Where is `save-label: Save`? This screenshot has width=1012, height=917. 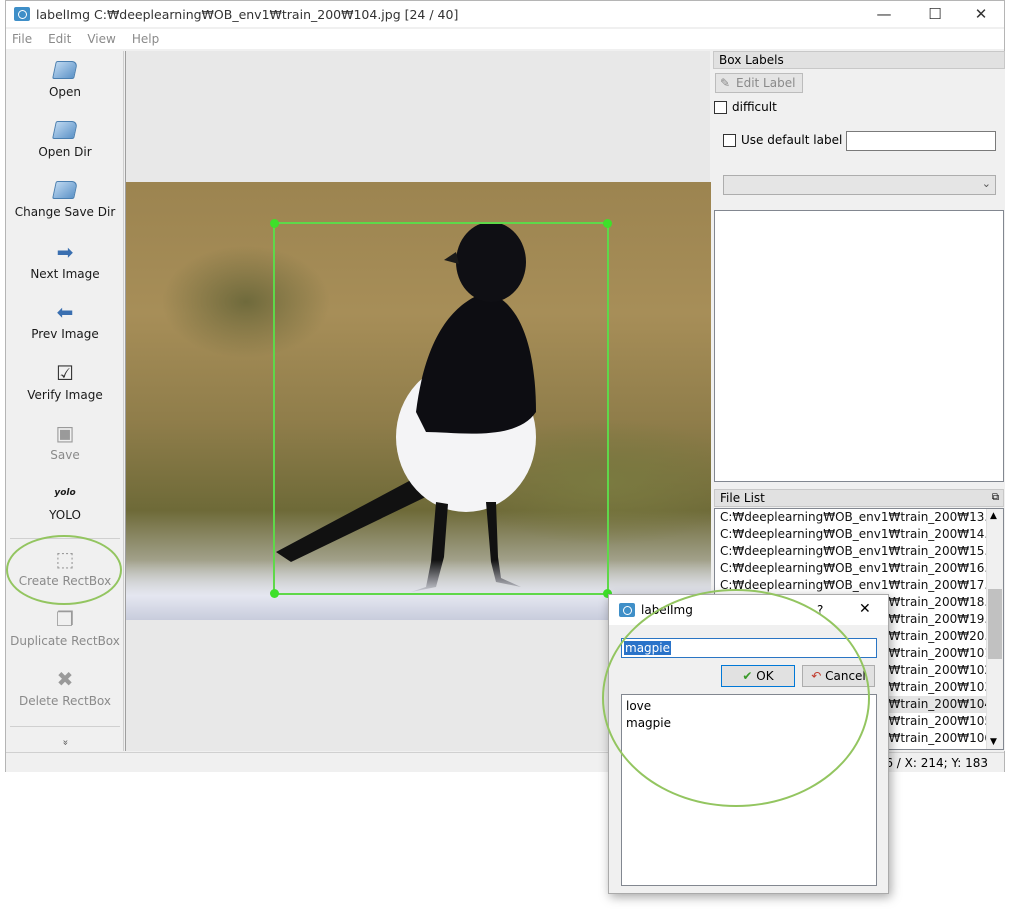 save-label: Save is located at coordinates (65, 455).